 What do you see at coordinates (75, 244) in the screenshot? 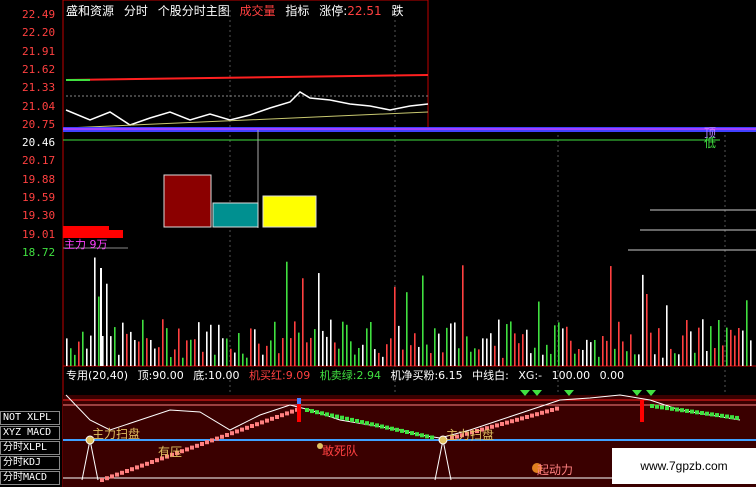
I see `main-force-title: 主力` at bounding box center [75, 244].